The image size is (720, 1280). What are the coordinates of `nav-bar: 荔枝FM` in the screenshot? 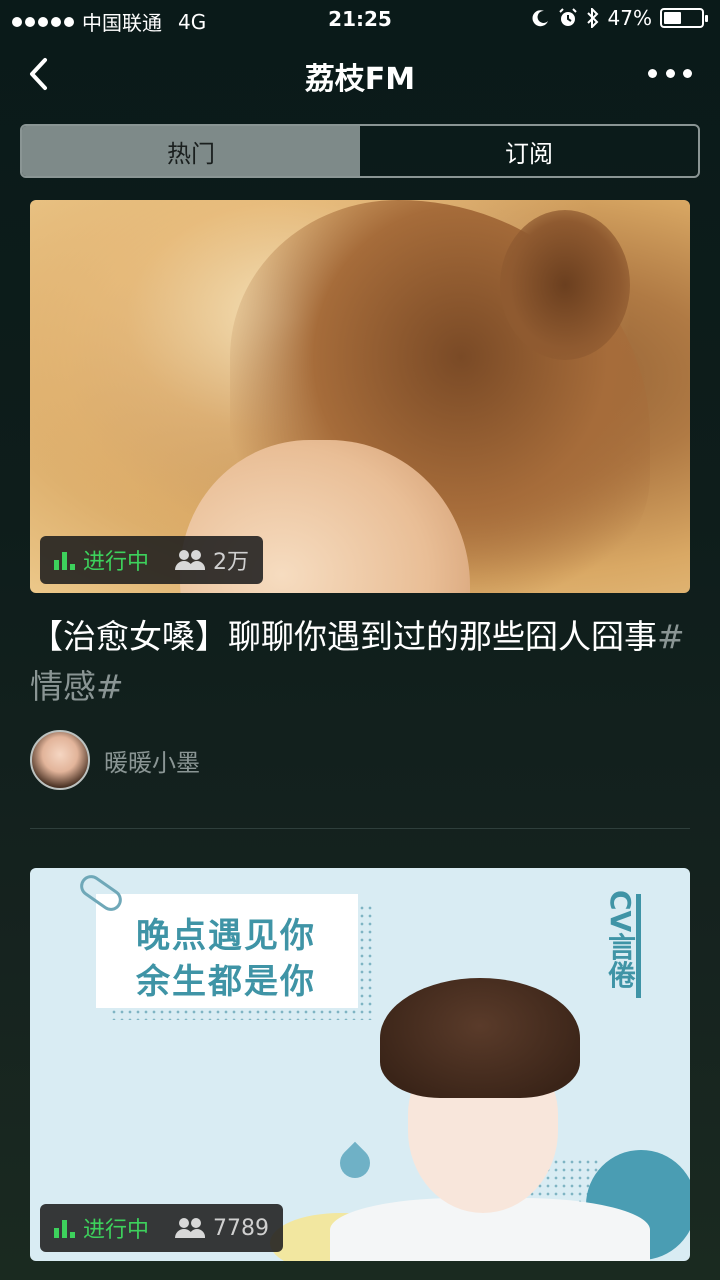 It's located at (360, 73).